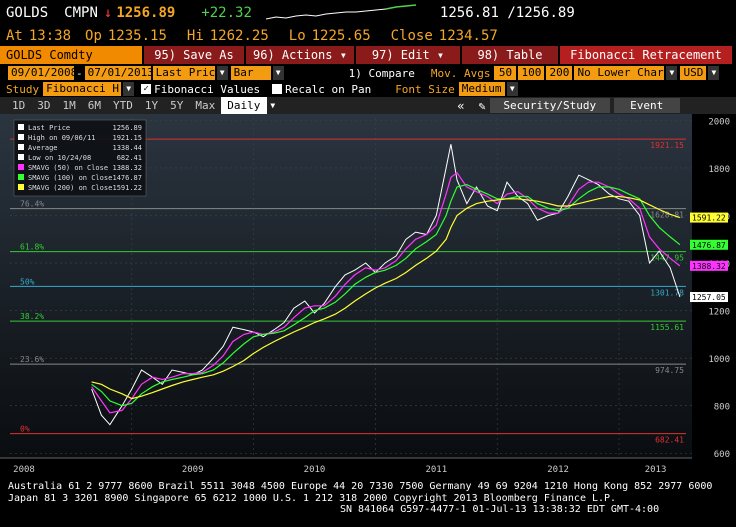 The image size is (736, 527). Describe the element at coordinates (123, 105) in the screenshot. I see `period-ytd: YTD` at that location.